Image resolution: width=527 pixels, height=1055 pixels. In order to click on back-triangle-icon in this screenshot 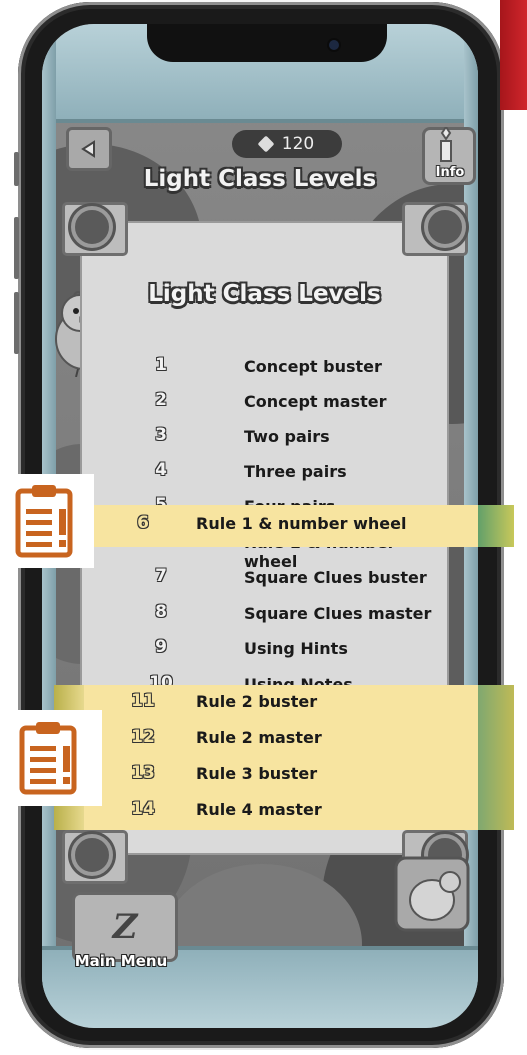, I will do `click(88, 149)`.